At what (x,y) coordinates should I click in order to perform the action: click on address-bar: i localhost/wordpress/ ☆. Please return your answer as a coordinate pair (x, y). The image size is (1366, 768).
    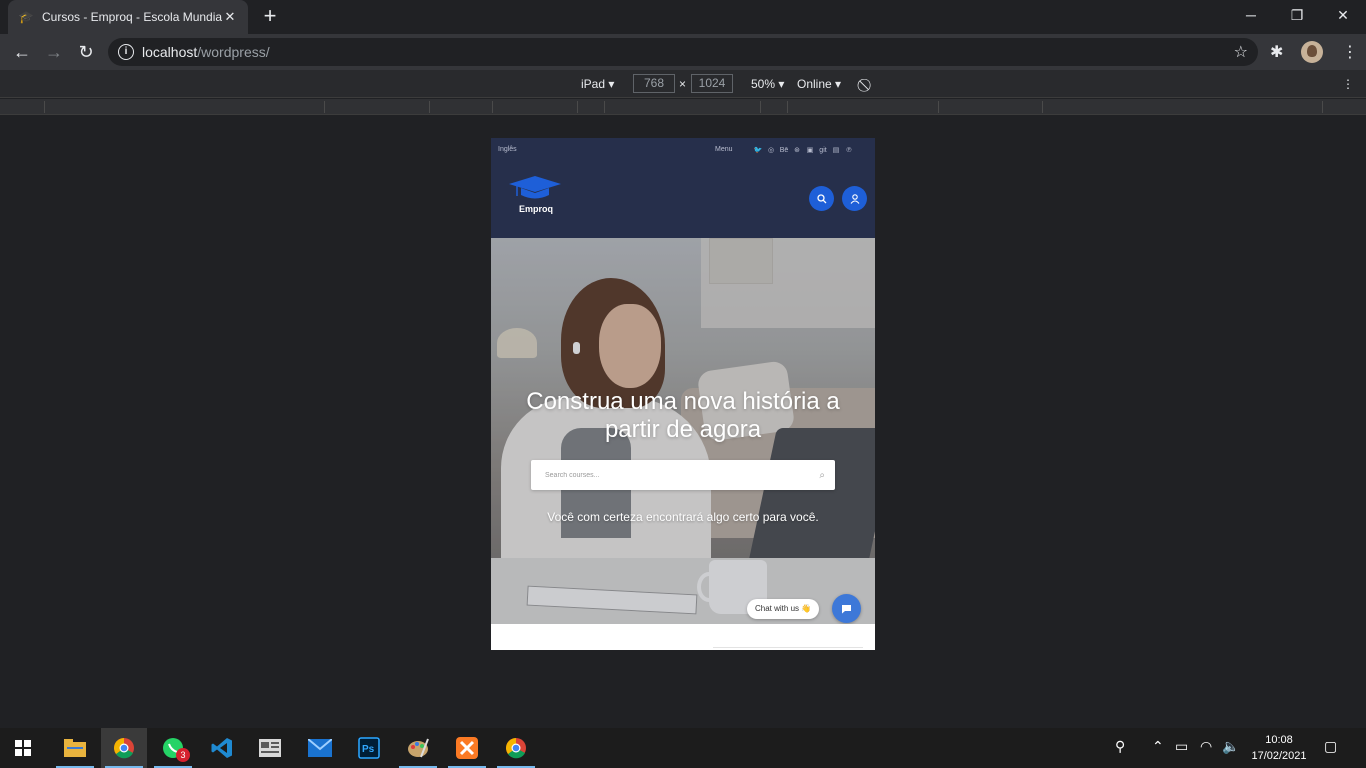
    Looking at the image, I should click on (683, 52).